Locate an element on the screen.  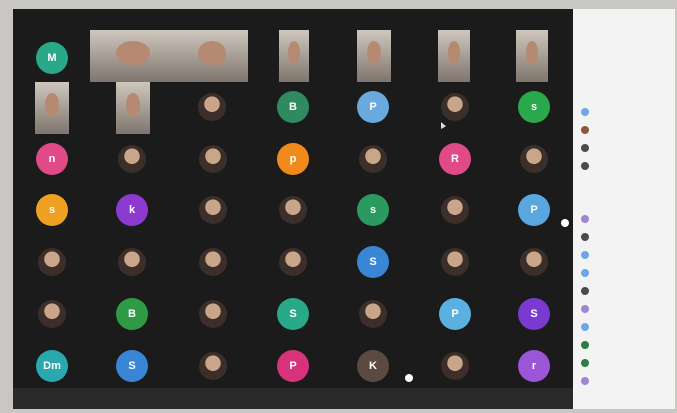
avatar: R is located at coordinates (455, 159).